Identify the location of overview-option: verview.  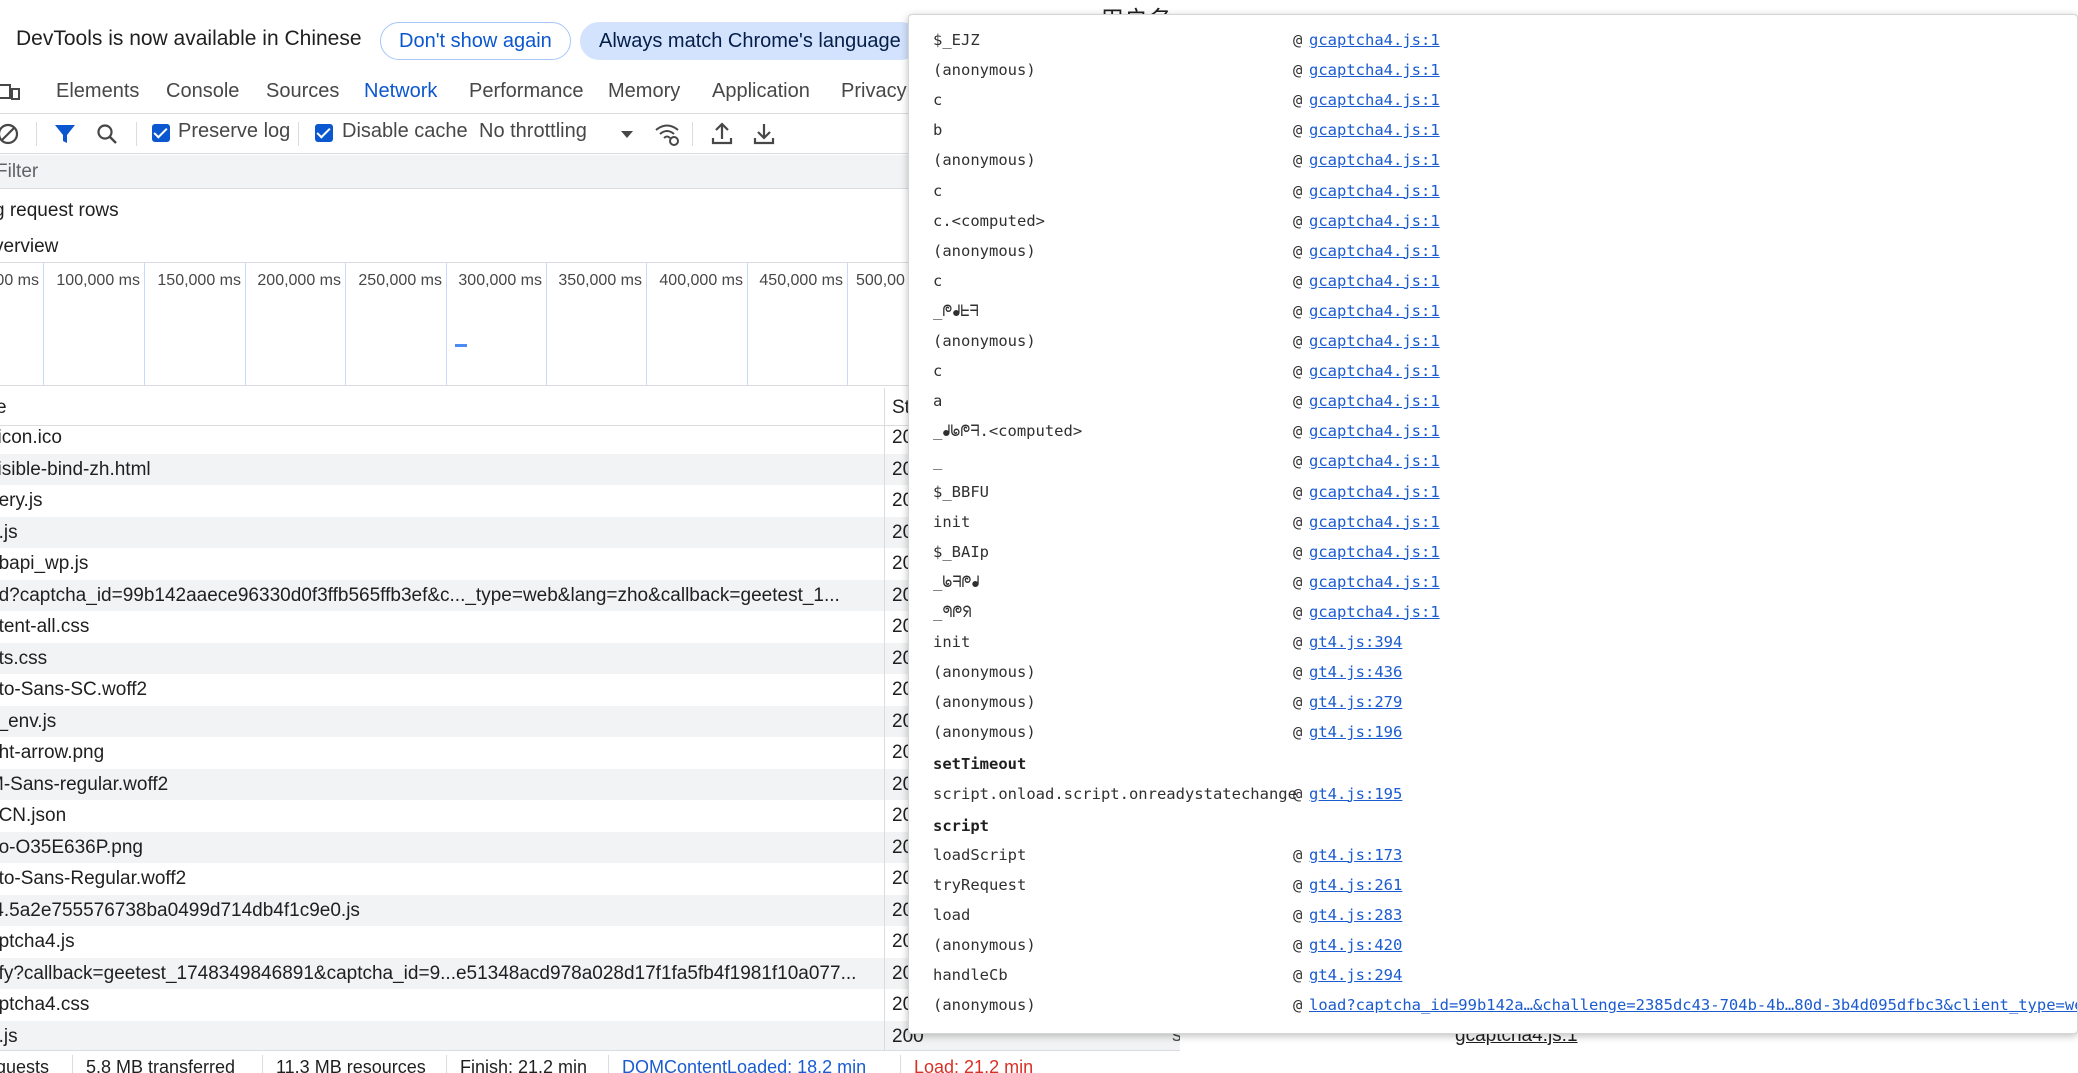
(29, 247).